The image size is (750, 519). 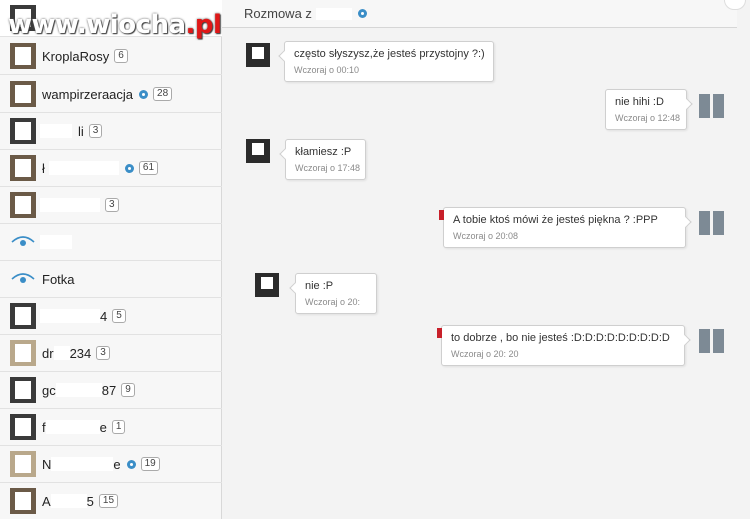 I want to click on contact-name-suffix: 234, so click(x=80, y=353).